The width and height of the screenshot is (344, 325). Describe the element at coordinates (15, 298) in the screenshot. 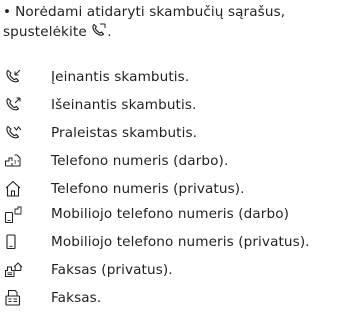

I see `fax-icon` at that location.